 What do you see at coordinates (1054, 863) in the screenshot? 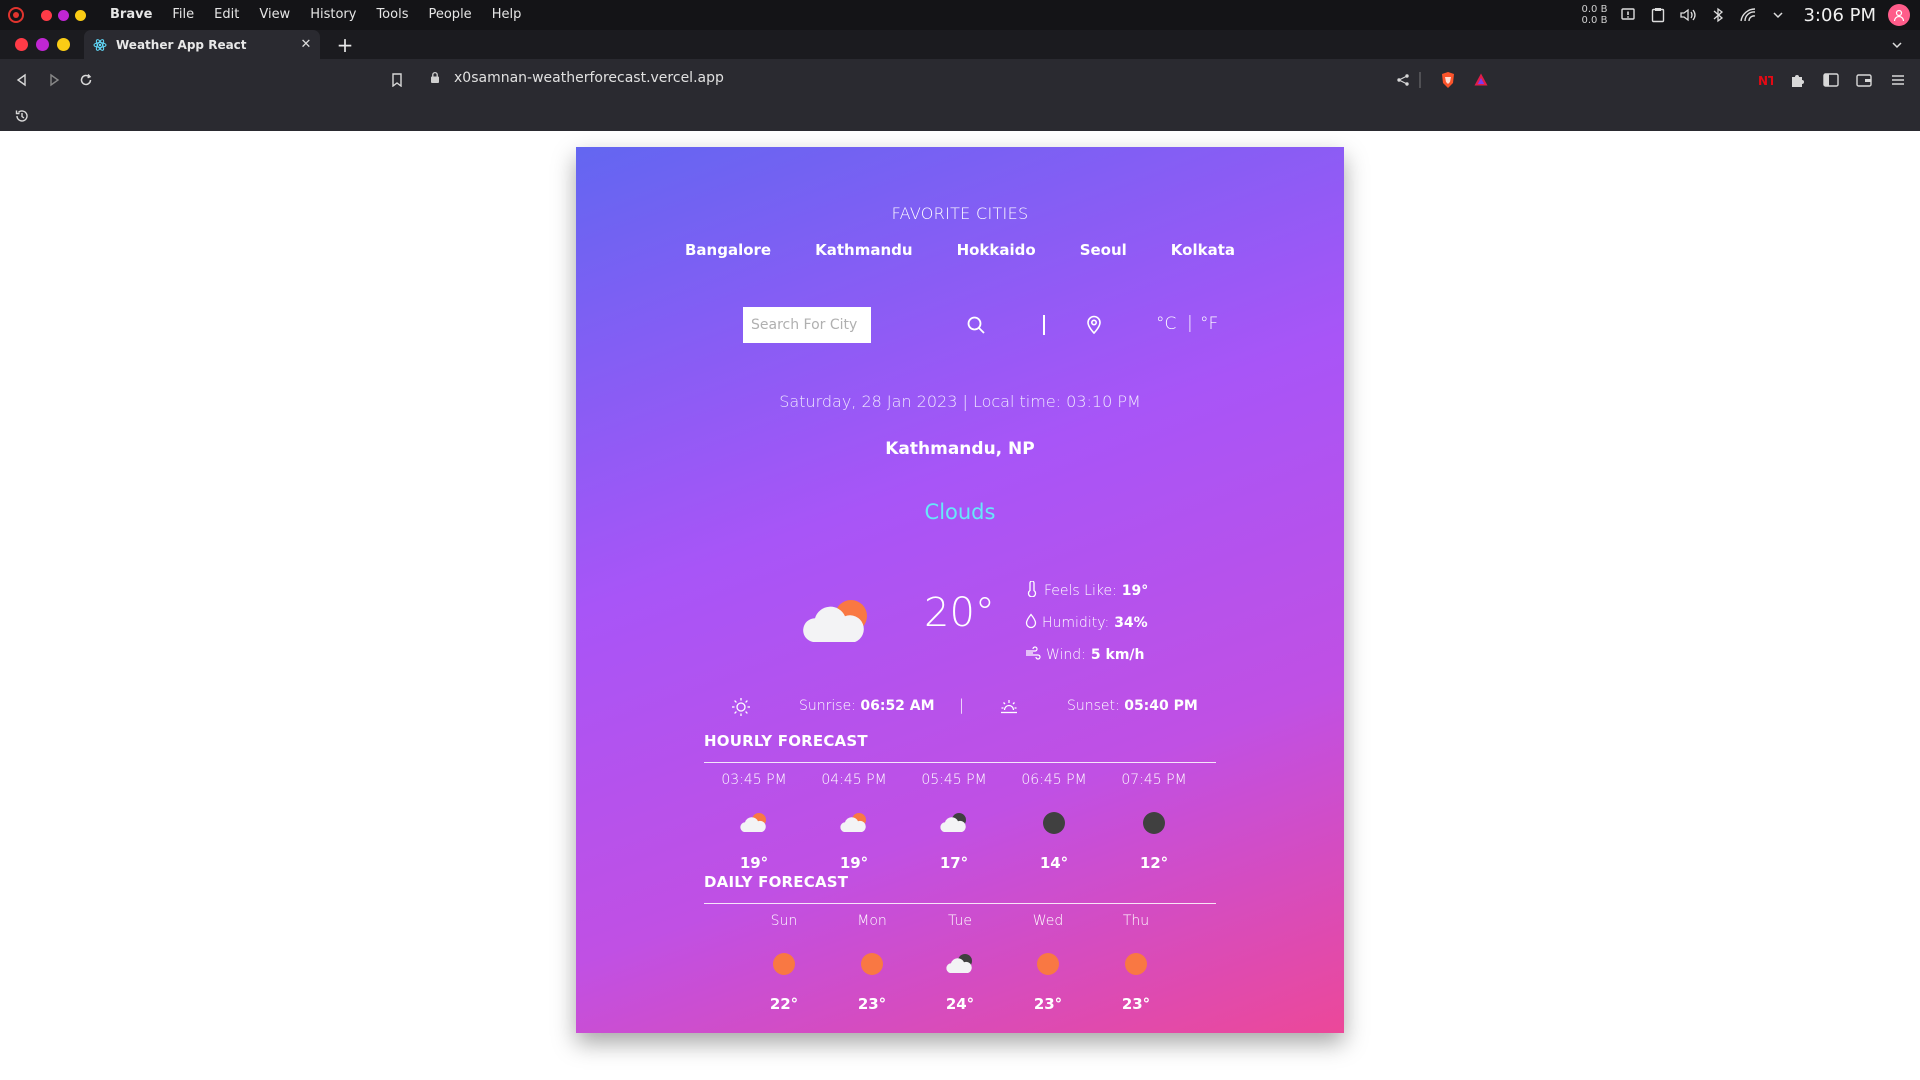
I see `hourly-temp: 14°` at bounding box center [1054, 863].